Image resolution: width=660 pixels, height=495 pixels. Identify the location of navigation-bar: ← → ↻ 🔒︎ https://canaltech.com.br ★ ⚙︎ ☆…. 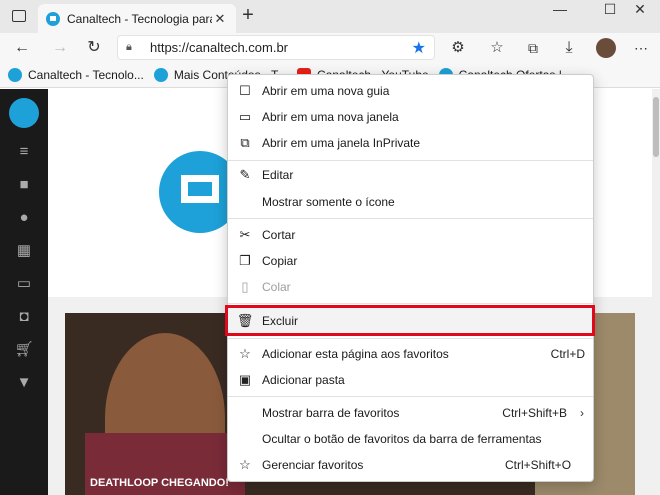
(330, 47).